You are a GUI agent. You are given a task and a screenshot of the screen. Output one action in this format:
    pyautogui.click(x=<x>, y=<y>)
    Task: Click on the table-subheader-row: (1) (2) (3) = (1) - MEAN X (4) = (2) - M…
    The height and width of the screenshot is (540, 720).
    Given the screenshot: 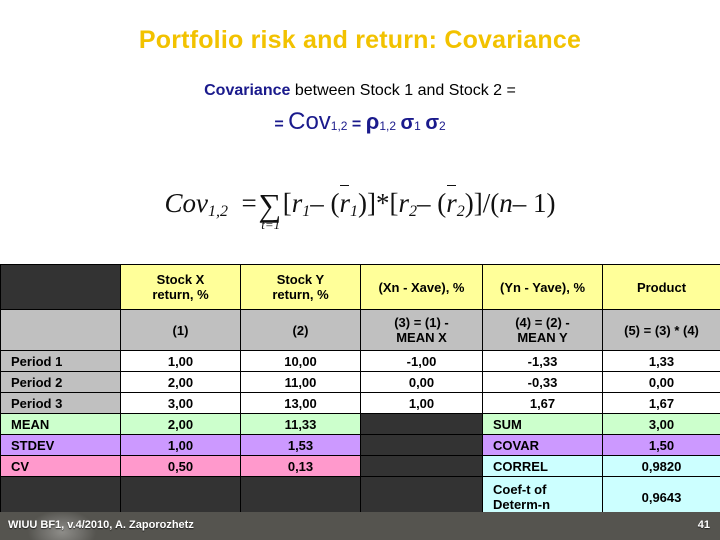 What is the action you would take?
    pyautogui.click(x=360, y=330)
    